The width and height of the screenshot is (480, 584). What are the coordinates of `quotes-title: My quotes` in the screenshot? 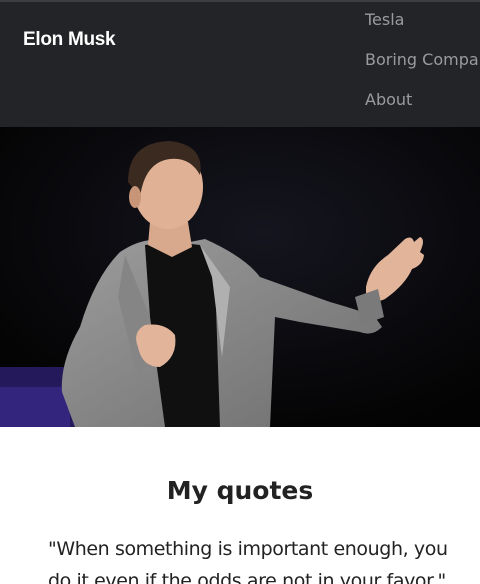 It's located at (240, 490).